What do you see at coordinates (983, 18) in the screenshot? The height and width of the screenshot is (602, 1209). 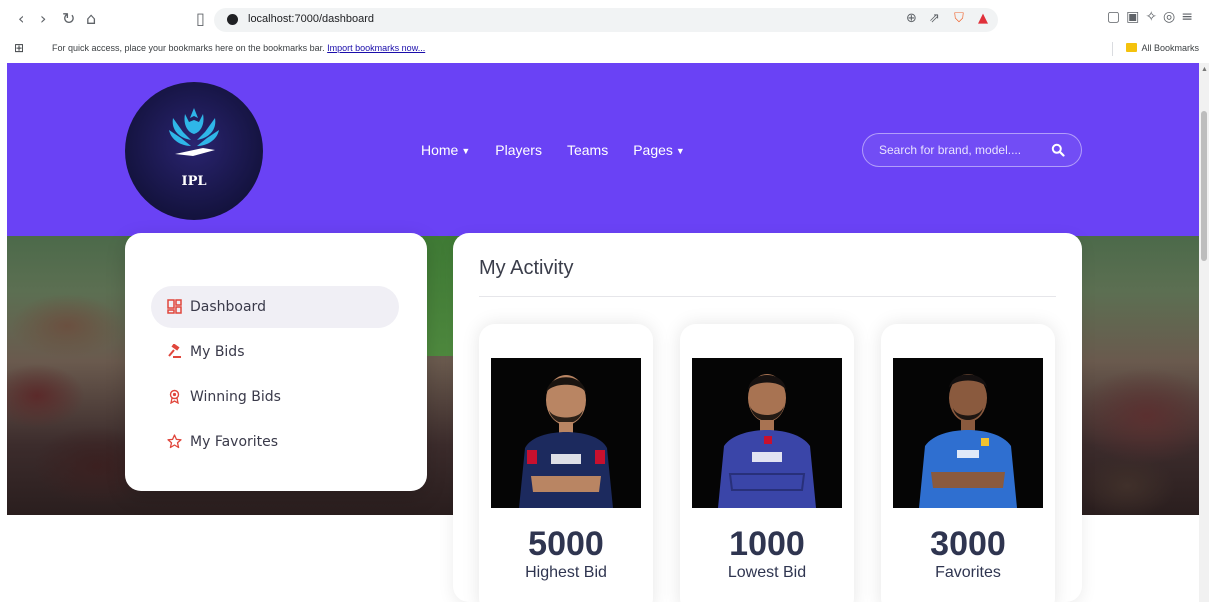 I see `brave-rewards-icon: ▲` at bounding box center [983, 18].